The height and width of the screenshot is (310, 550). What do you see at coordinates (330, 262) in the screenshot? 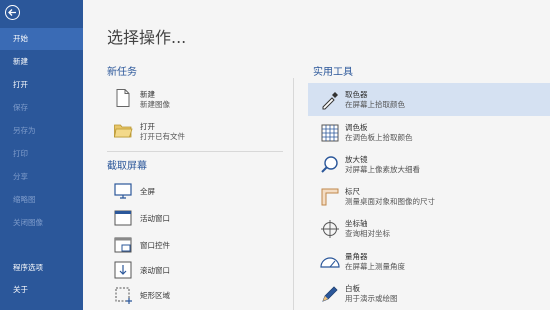
I see `protractor-icon` at bounding box center [330, 262].